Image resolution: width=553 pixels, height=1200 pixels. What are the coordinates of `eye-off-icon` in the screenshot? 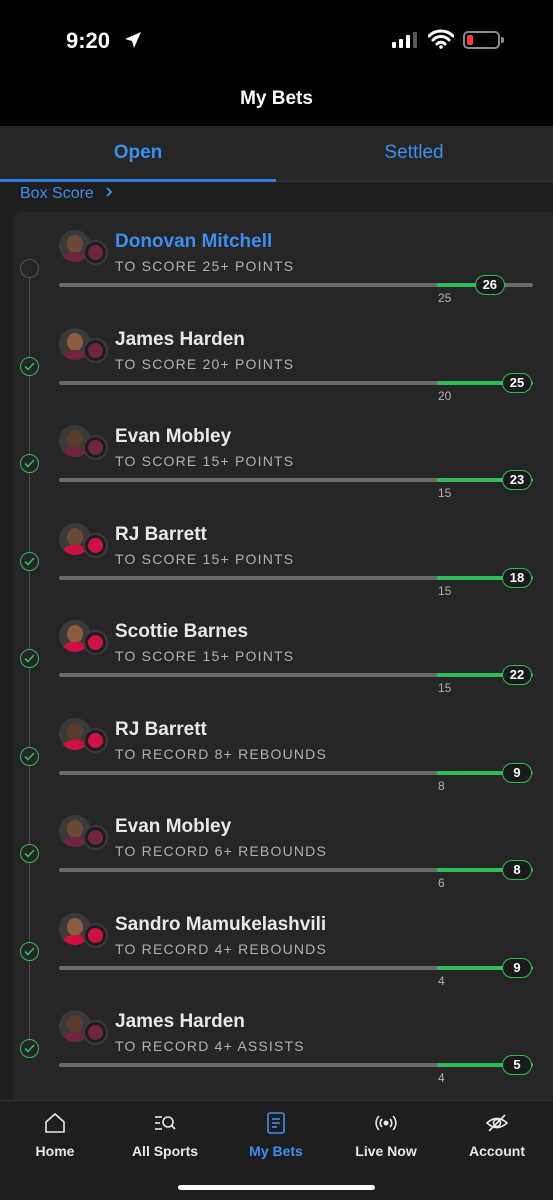 It's located at (497, 1123).